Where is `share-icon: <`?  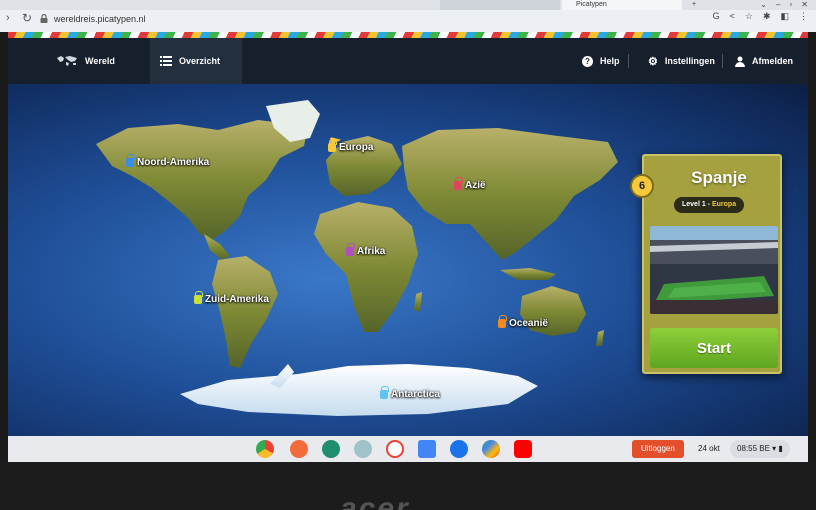
share-icon: < is located at coordinates (732, 18).